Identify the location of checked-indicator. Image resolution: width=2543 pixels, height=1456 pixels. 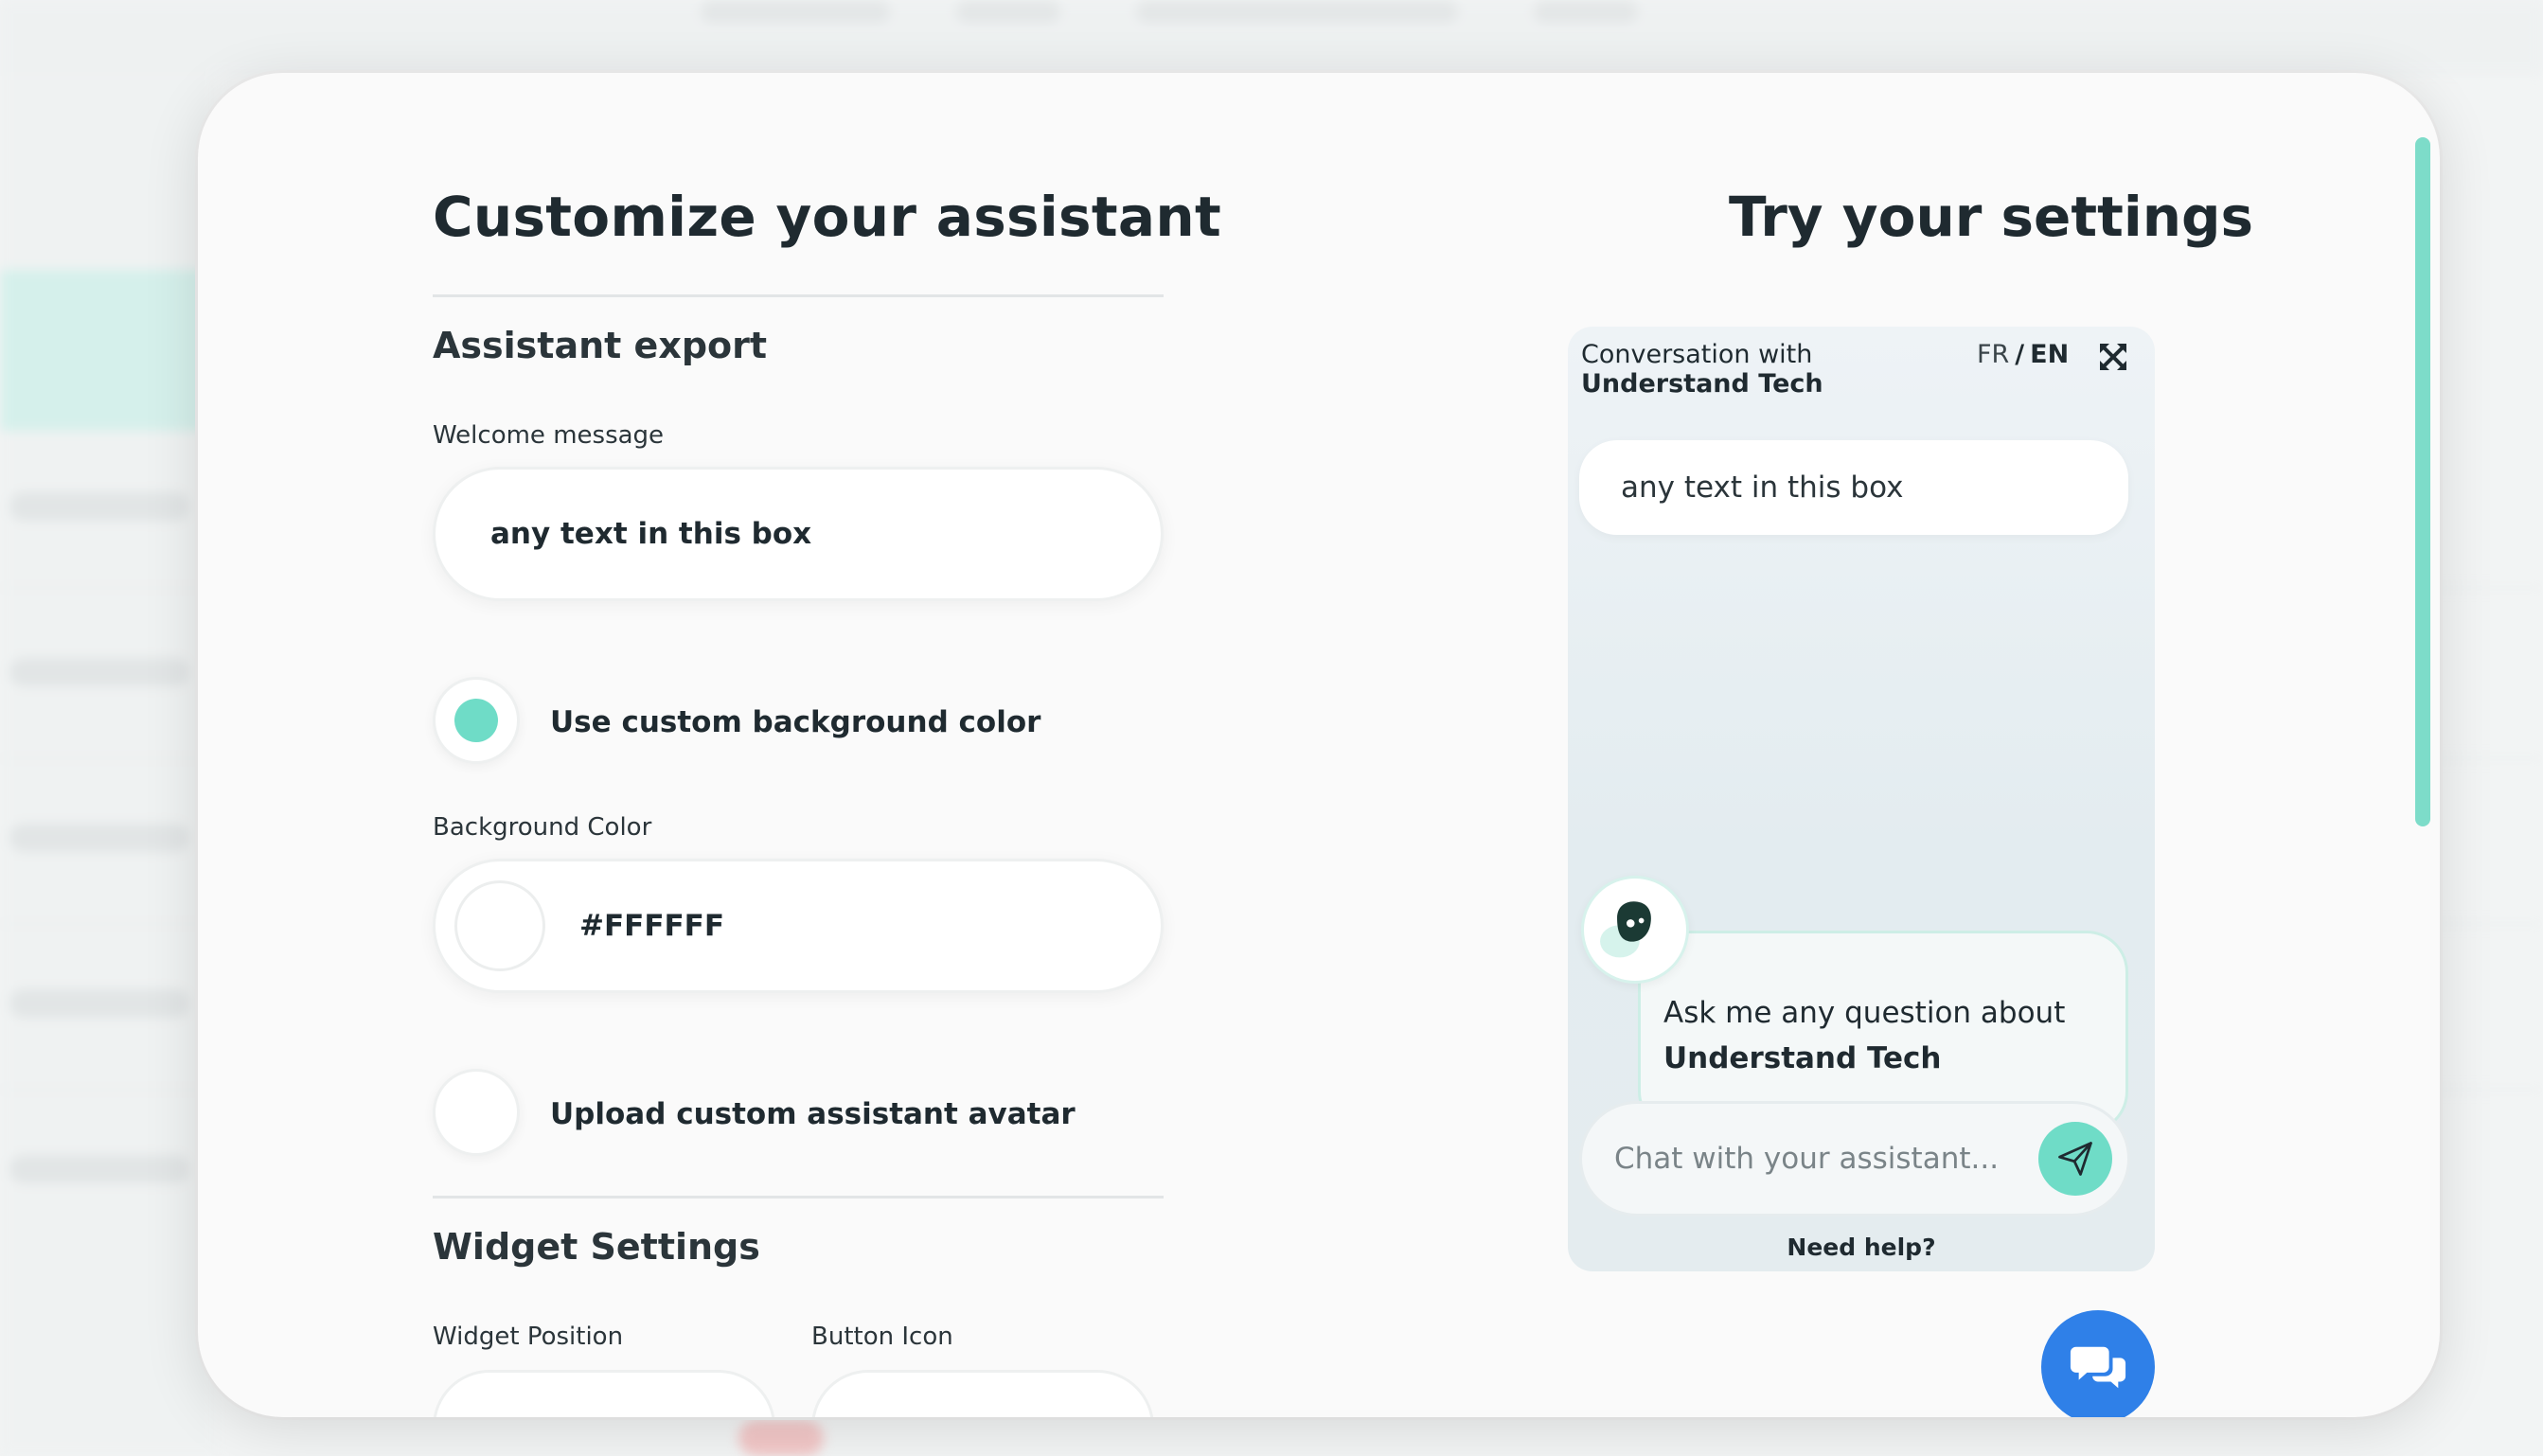
(476, 720).